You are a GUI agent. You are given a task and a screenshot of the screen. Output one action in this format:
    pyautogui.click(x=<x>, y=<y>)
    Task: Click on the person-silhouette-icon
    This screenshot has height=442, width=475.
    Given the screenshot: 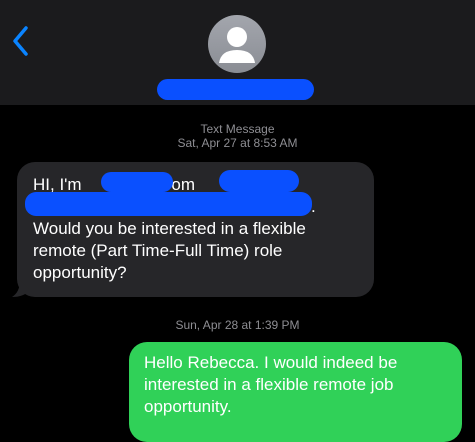 What is the action you would take?
    pyautogui.click(x=237, y=45)
    